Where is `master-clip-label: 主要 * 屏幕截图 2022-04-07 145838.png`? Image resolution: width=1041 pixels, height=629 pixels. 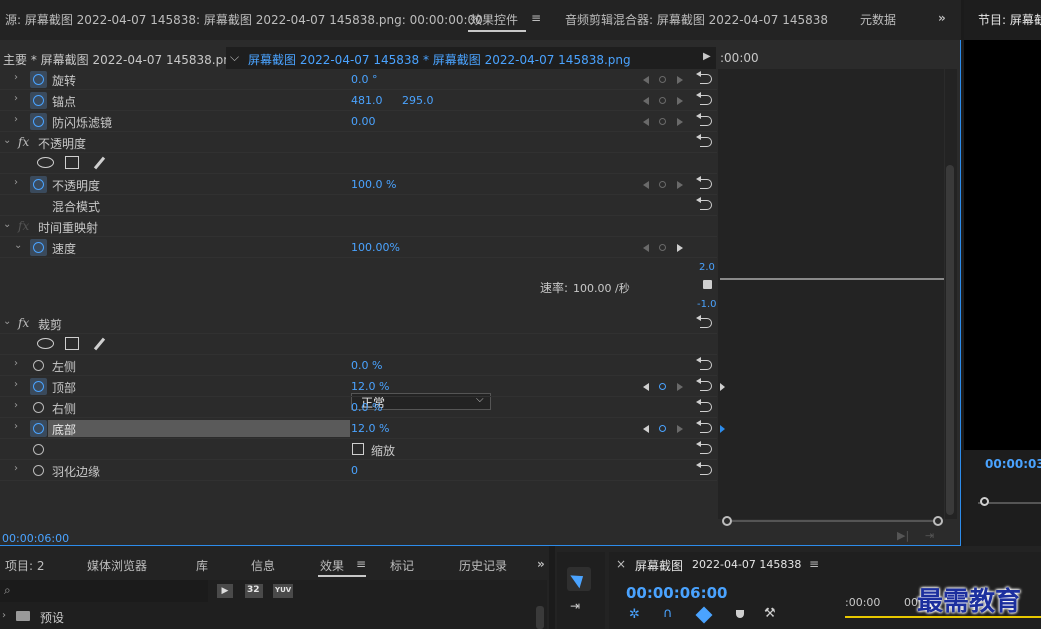 master-clip-label: 主要 * 屏幕截图 2022-04-07 145838.png is located at coordinates (120, 59).